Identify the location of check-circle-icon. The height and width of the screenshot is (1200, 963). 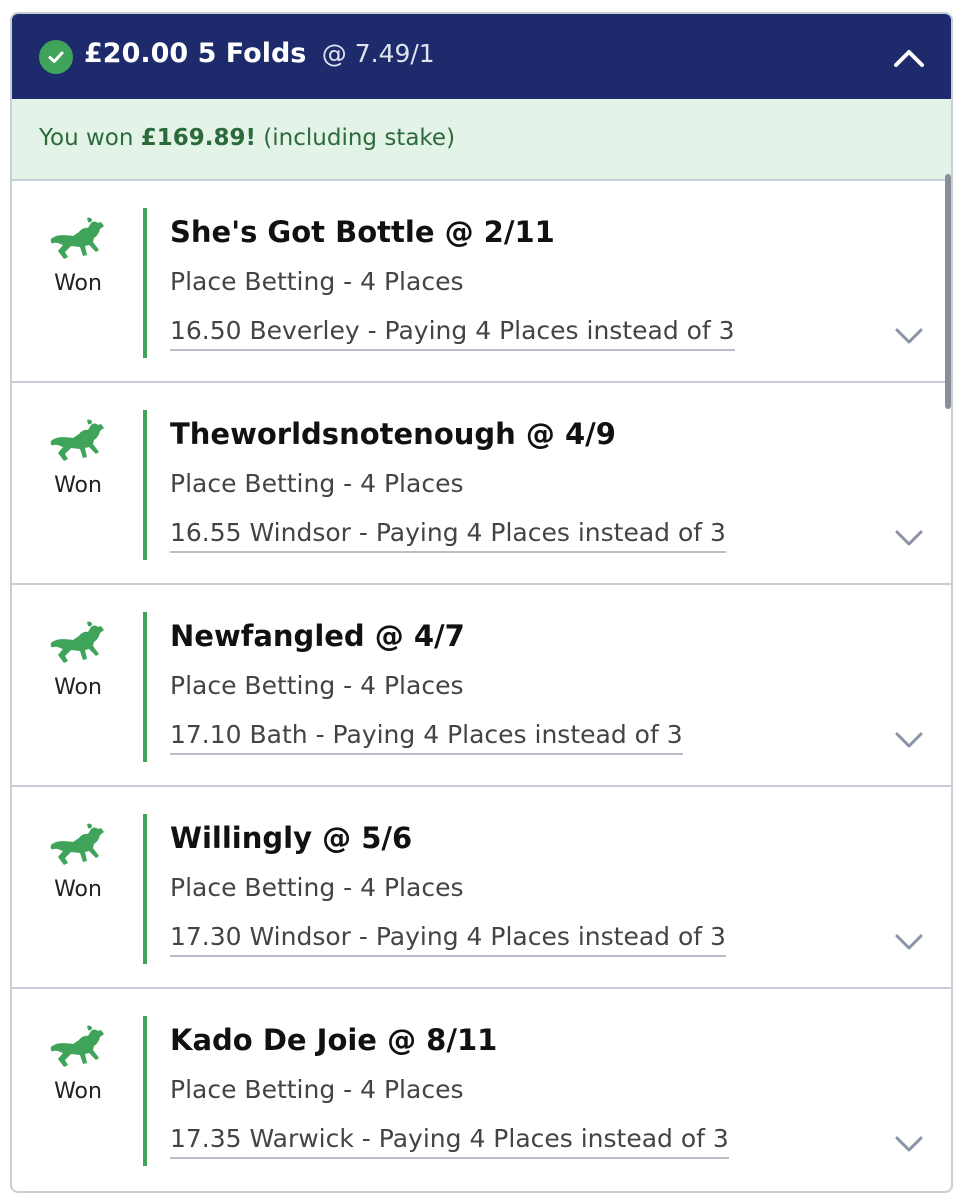
(56, 57).